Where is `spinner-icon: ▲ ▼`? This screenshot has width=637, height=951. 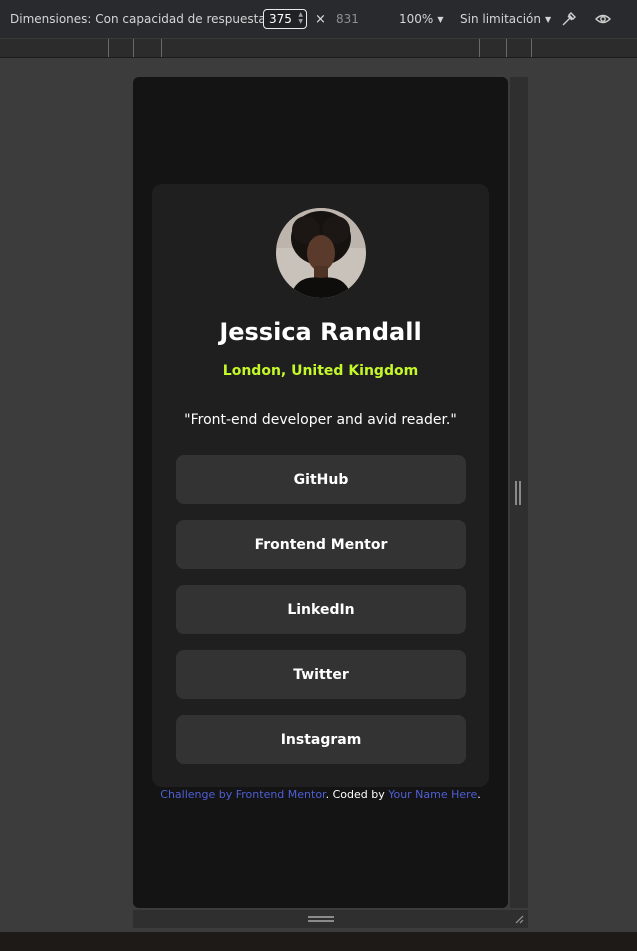 spinner-icon: ▲ ▼ is located at coordinates (300, 18).